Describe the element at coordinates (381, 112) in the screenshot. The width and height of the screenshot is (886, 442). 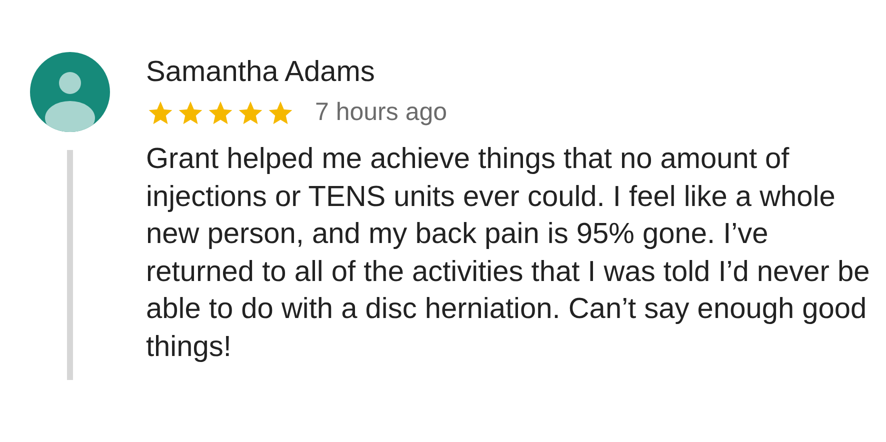
I see `review-time: 7 hours ago` at that location.